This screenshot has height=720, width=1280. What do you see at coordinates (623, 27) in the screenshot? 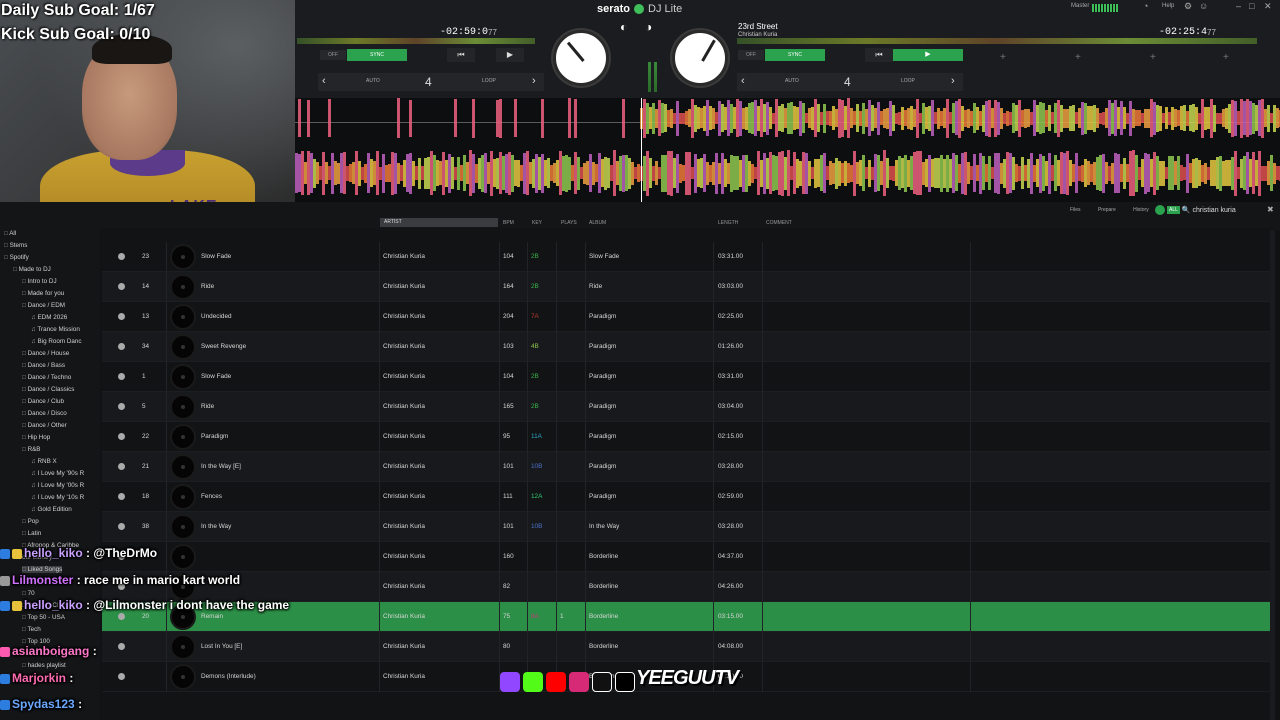
I see `left-spin-icon: ◐` at bounding box center [623, 27].